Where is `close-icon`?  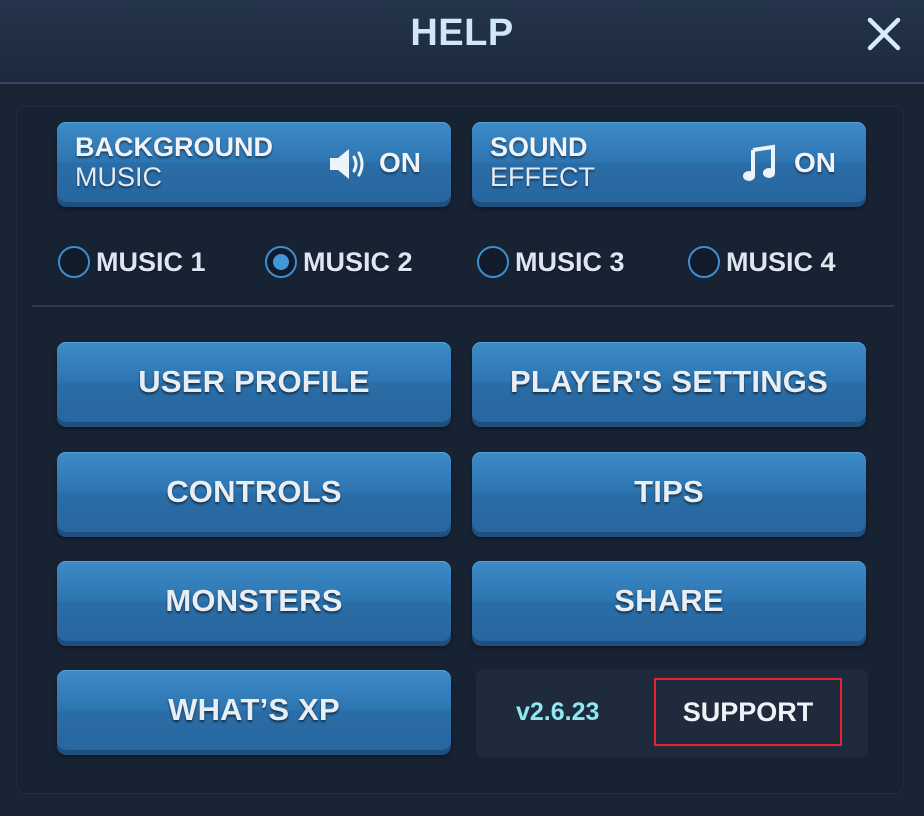
close-icon is located at coordinates (884, 34).